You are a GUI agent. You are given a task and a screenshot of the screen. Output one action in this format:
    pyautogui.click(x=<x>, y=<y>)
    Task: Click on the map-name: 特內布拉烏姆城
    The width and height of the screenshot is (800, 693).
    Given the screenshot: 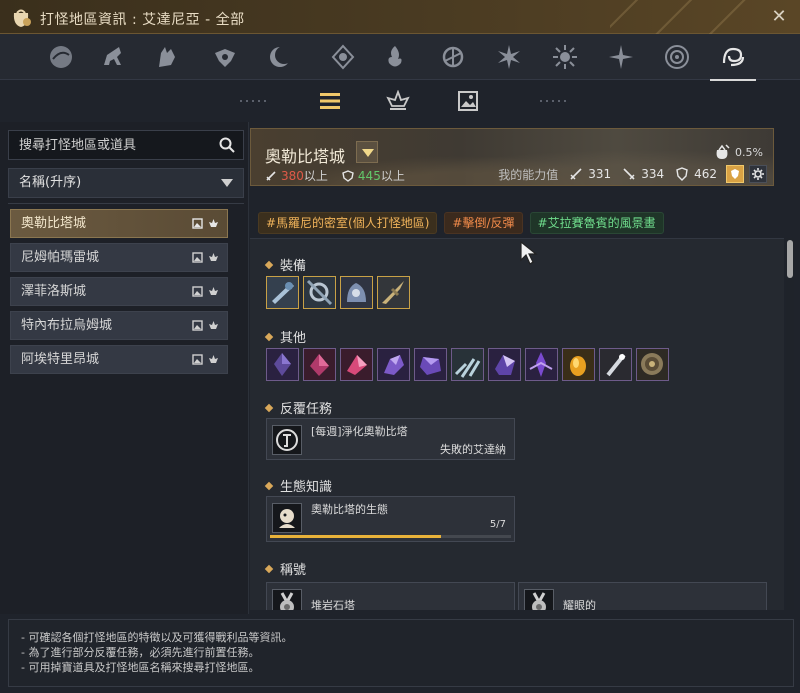 What is the action you would take?
    pyautogui.click(x=67, y=325)
    